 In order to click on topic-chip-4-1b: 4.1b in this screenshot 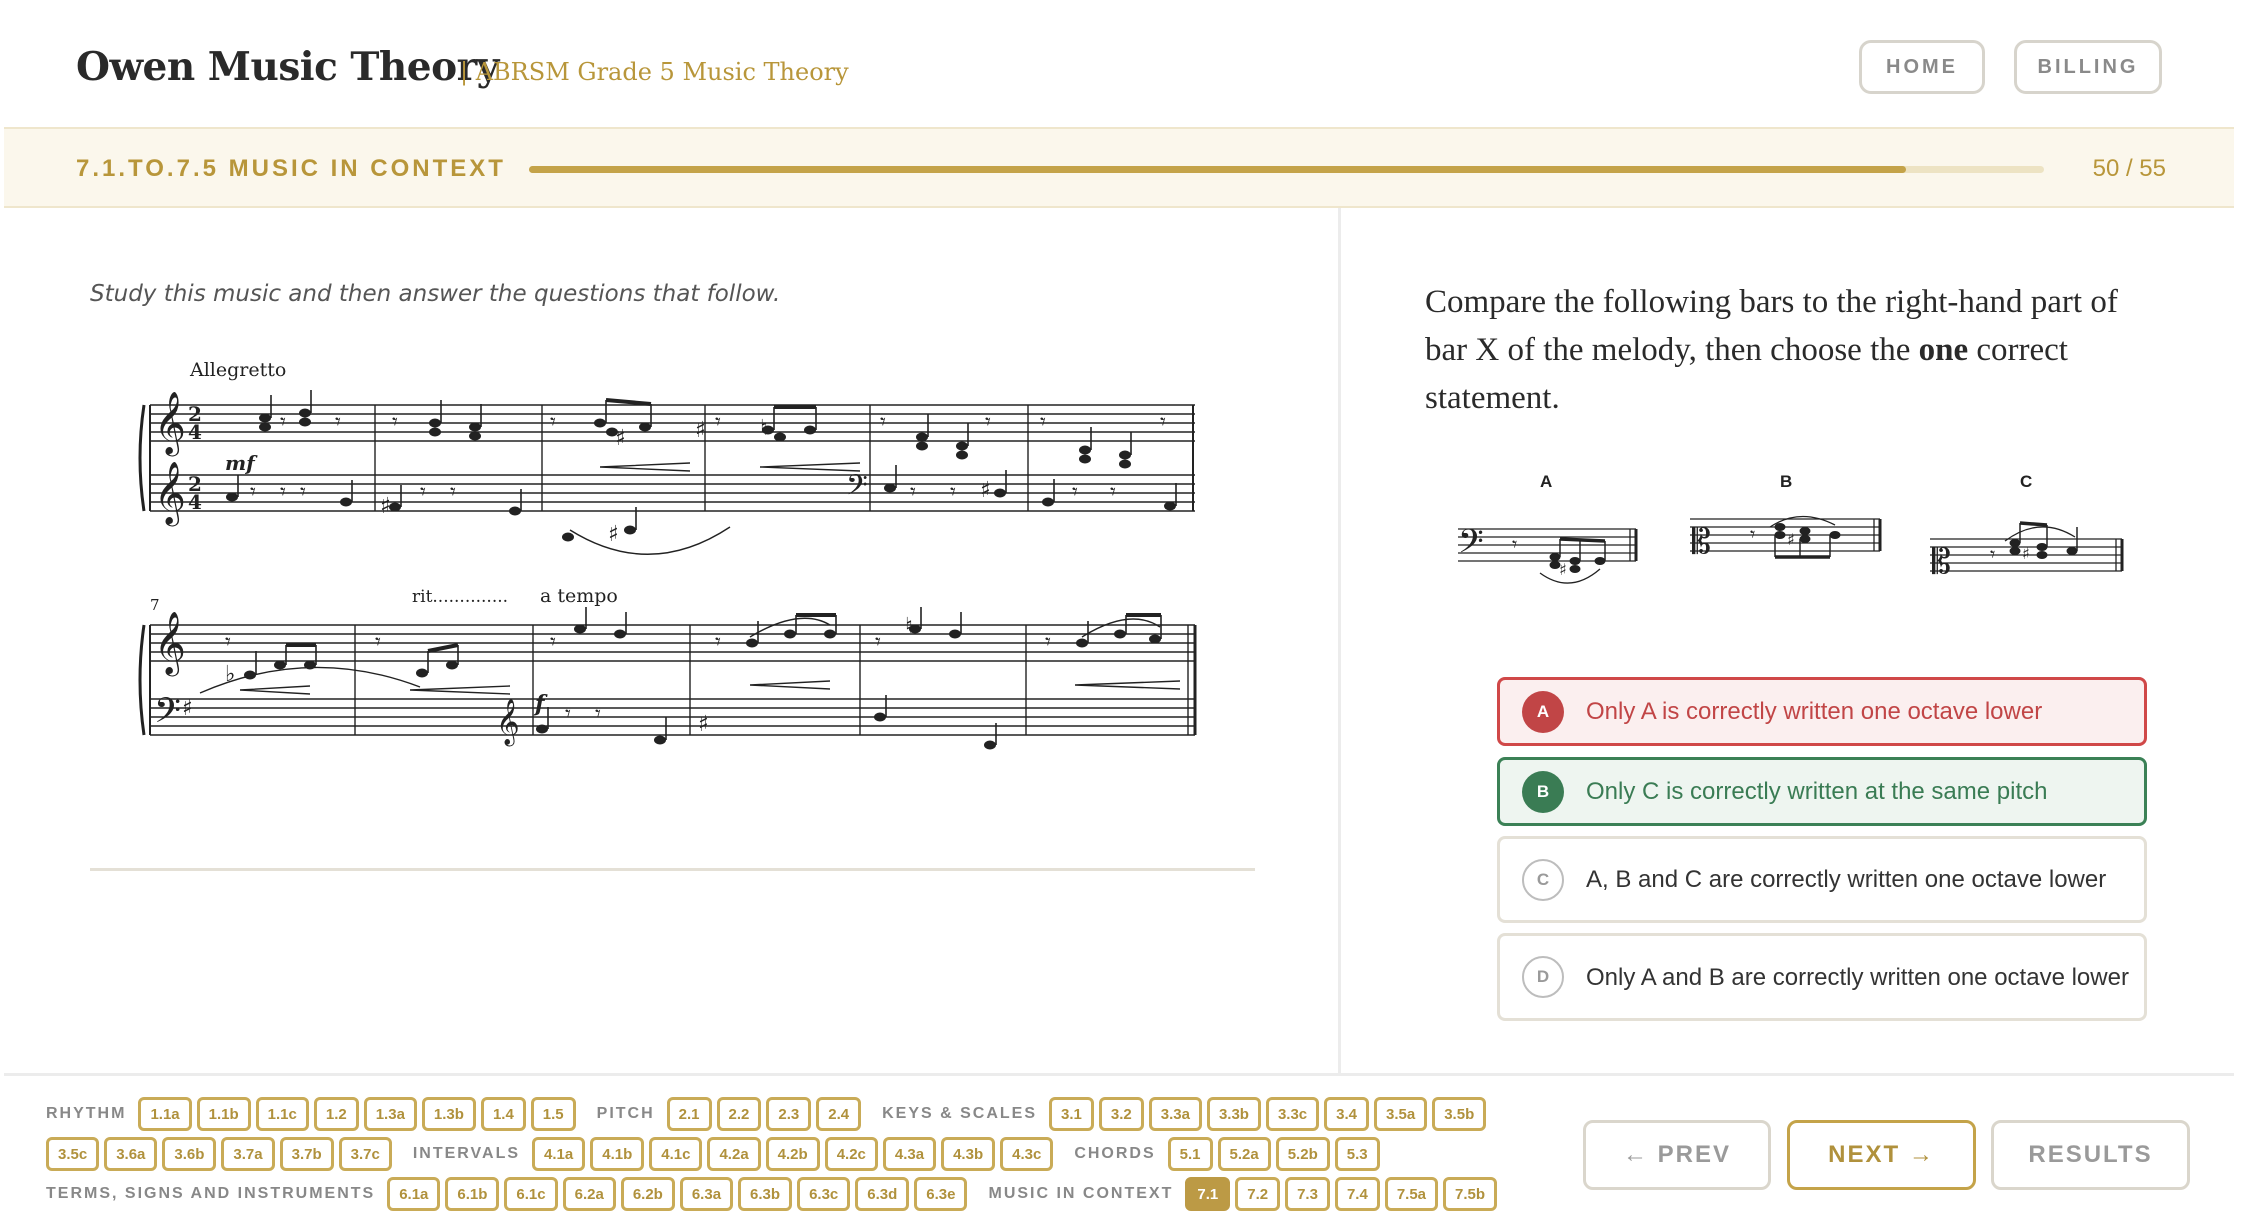, I will do `click(617, 1154)`.